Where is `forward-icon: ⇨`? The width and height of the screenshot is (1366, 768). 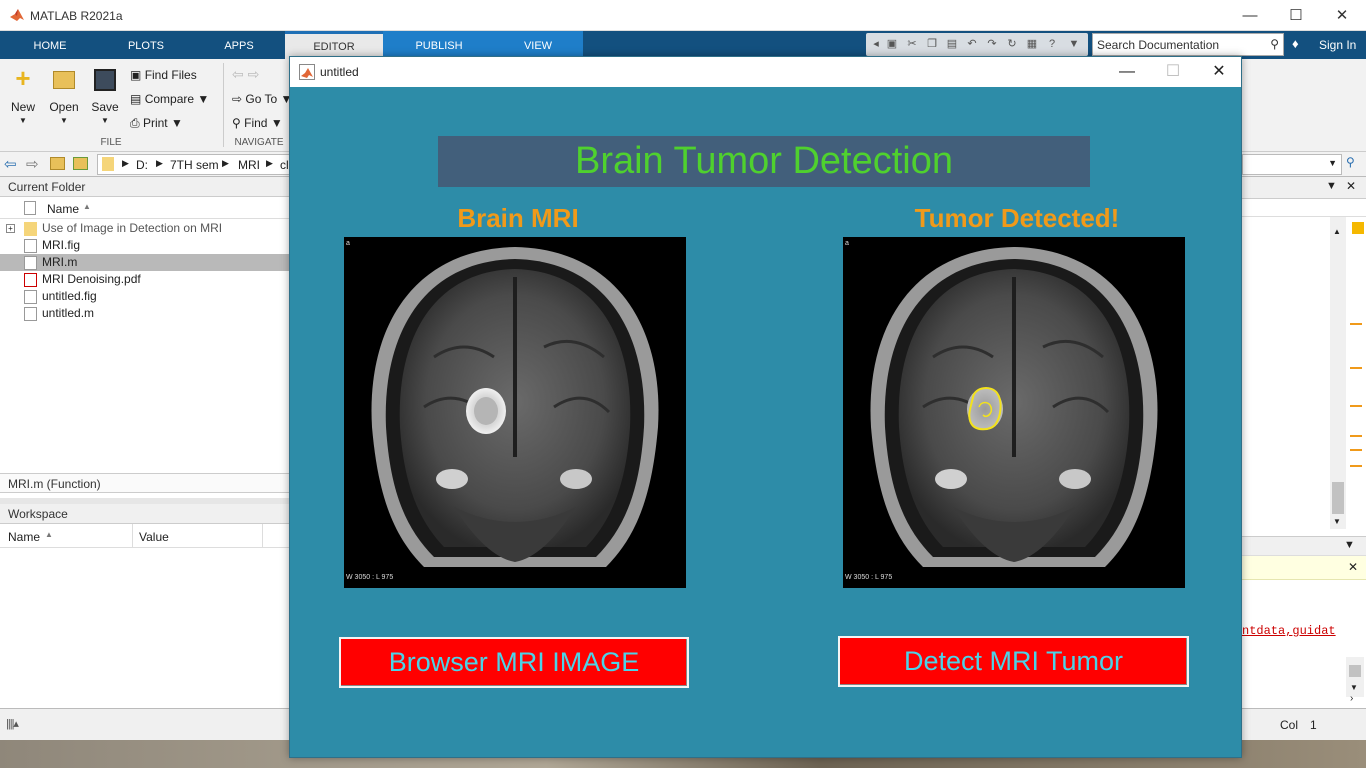 forward-icon: ⇨ is located at coordinates (32, 164).